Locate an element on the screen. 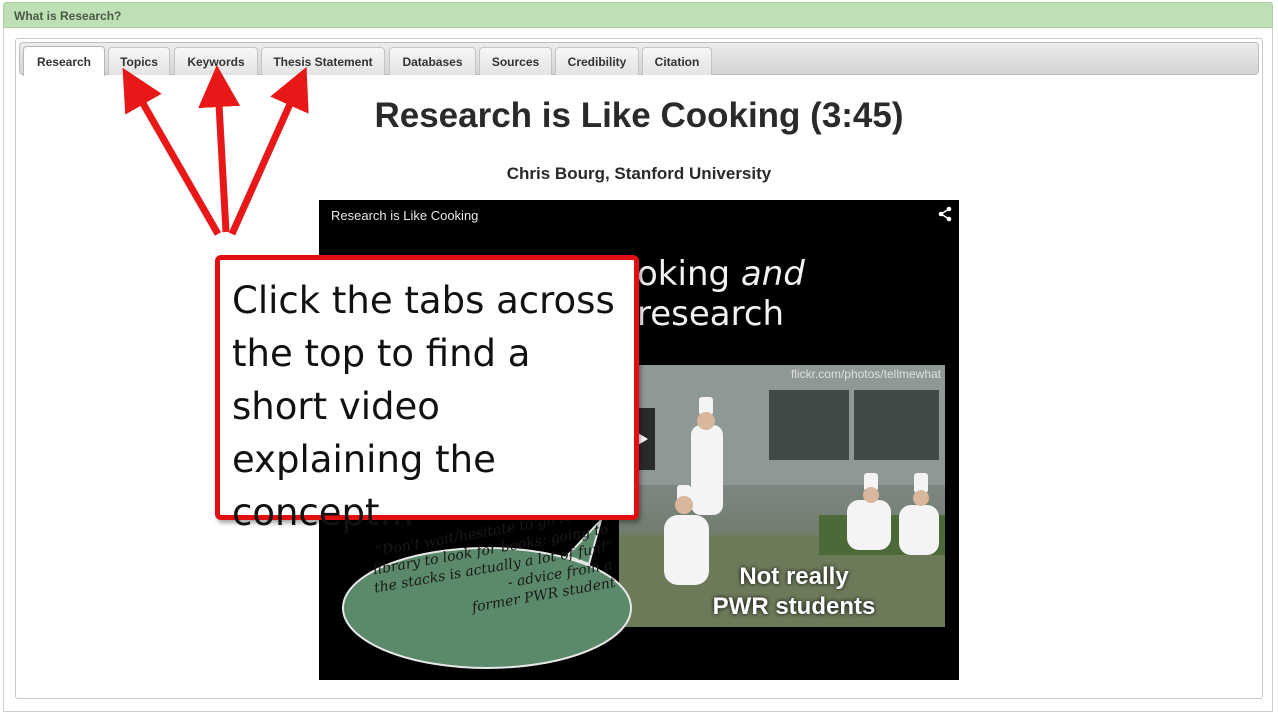 The height and width of the screenshot is (716, 1278). slide-heading: oking and research is located at coordinates (721, 294).